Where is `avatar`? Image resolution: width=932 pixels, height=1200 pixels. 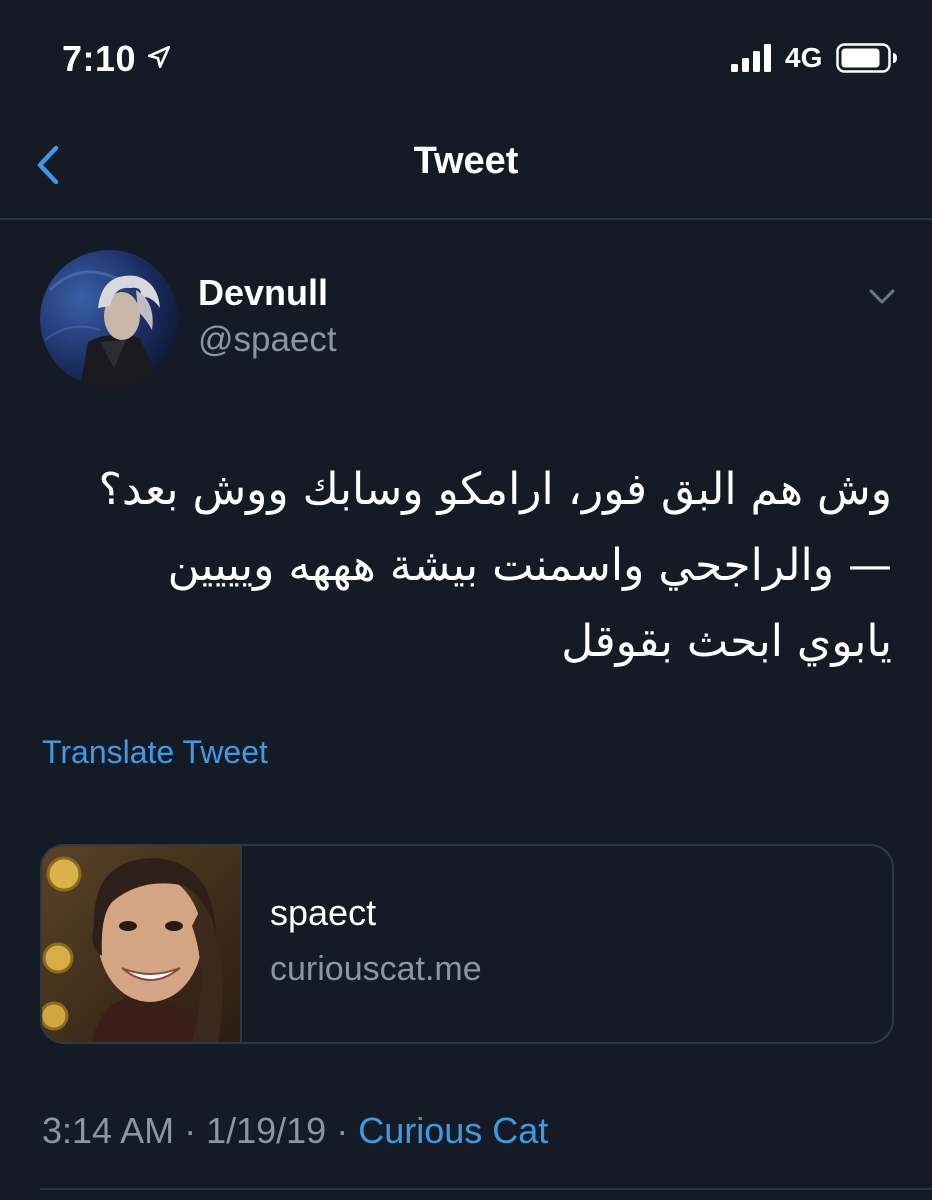
avatar is located at coordinates (109, 319).